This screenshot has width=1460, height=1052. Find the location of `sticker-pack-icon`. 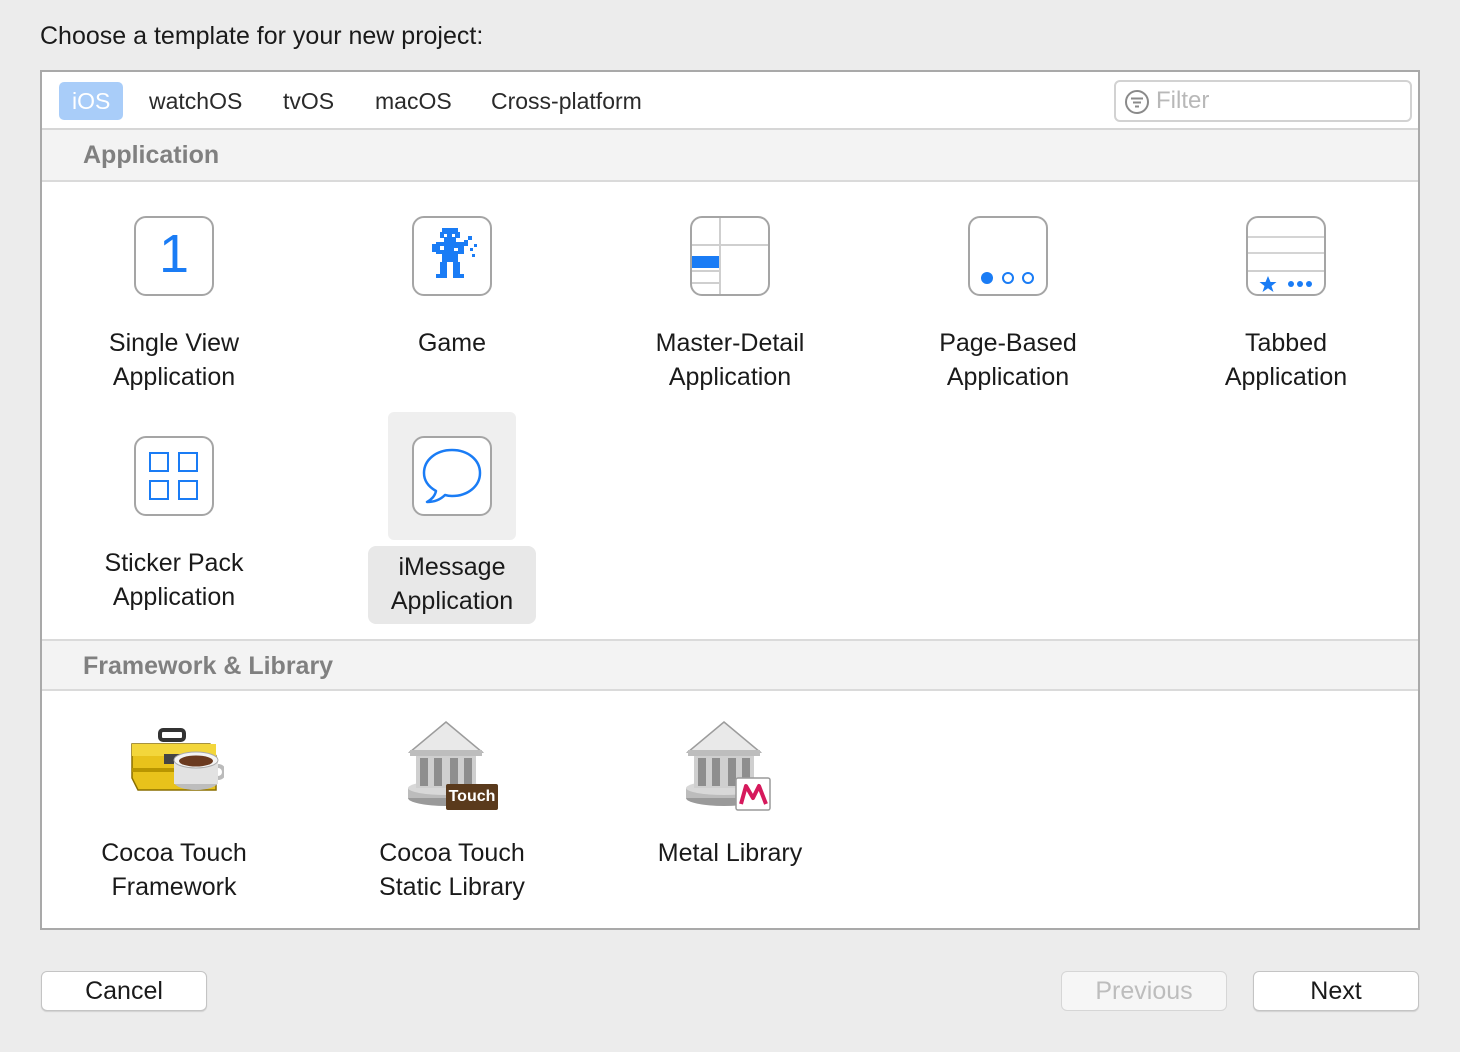

sticker-pack-icon is located at coordinates (174, 476).